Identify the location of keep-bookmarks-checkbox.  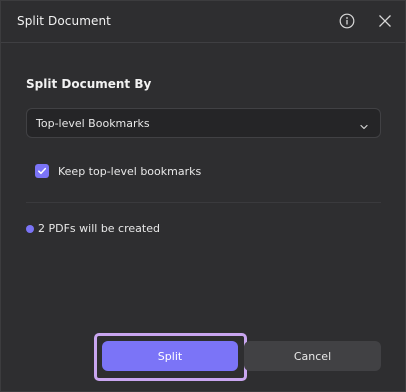
(42, 171).